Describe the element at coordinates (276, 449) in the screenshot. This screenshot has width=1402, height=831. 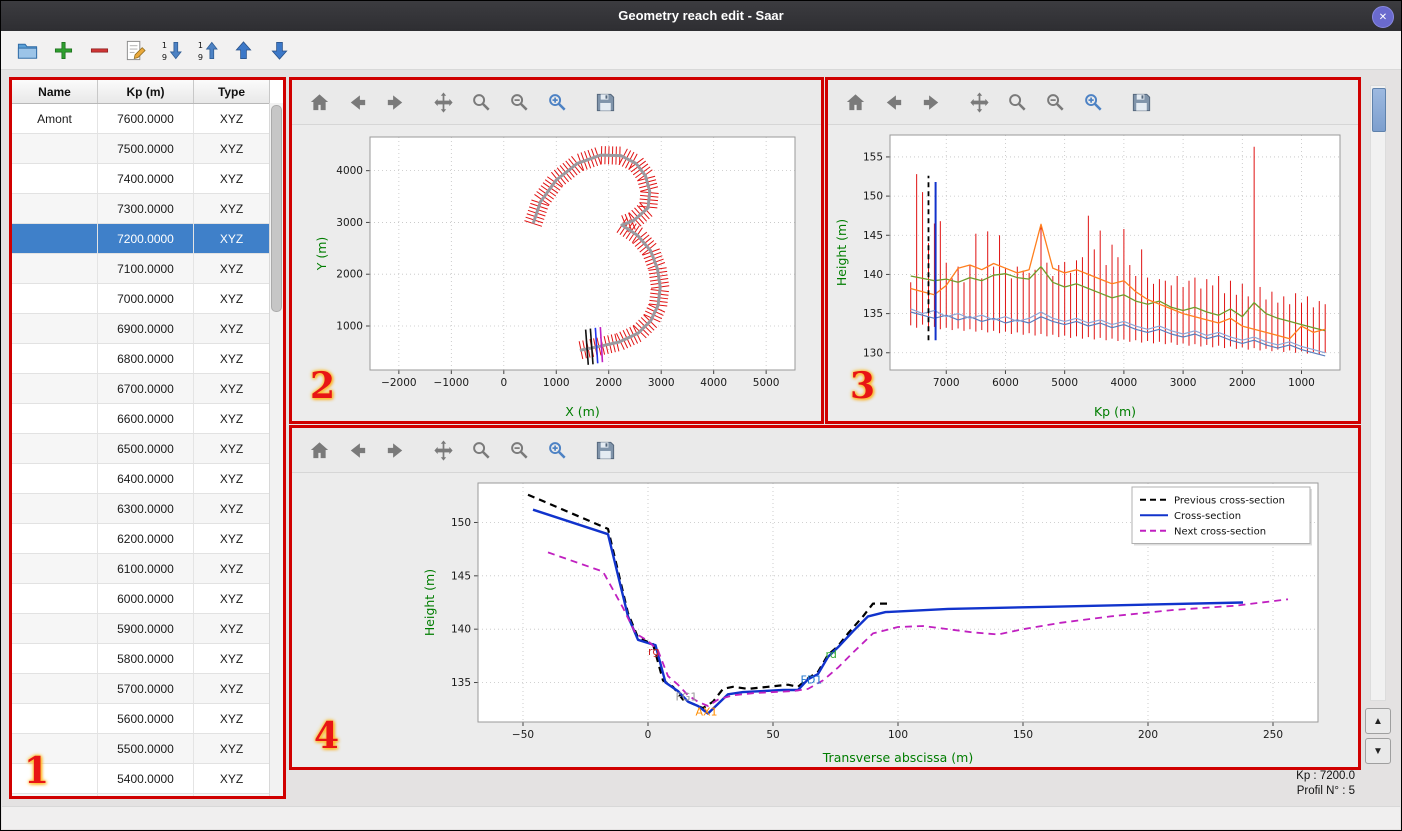
I see `table-scrollbar` at that location.